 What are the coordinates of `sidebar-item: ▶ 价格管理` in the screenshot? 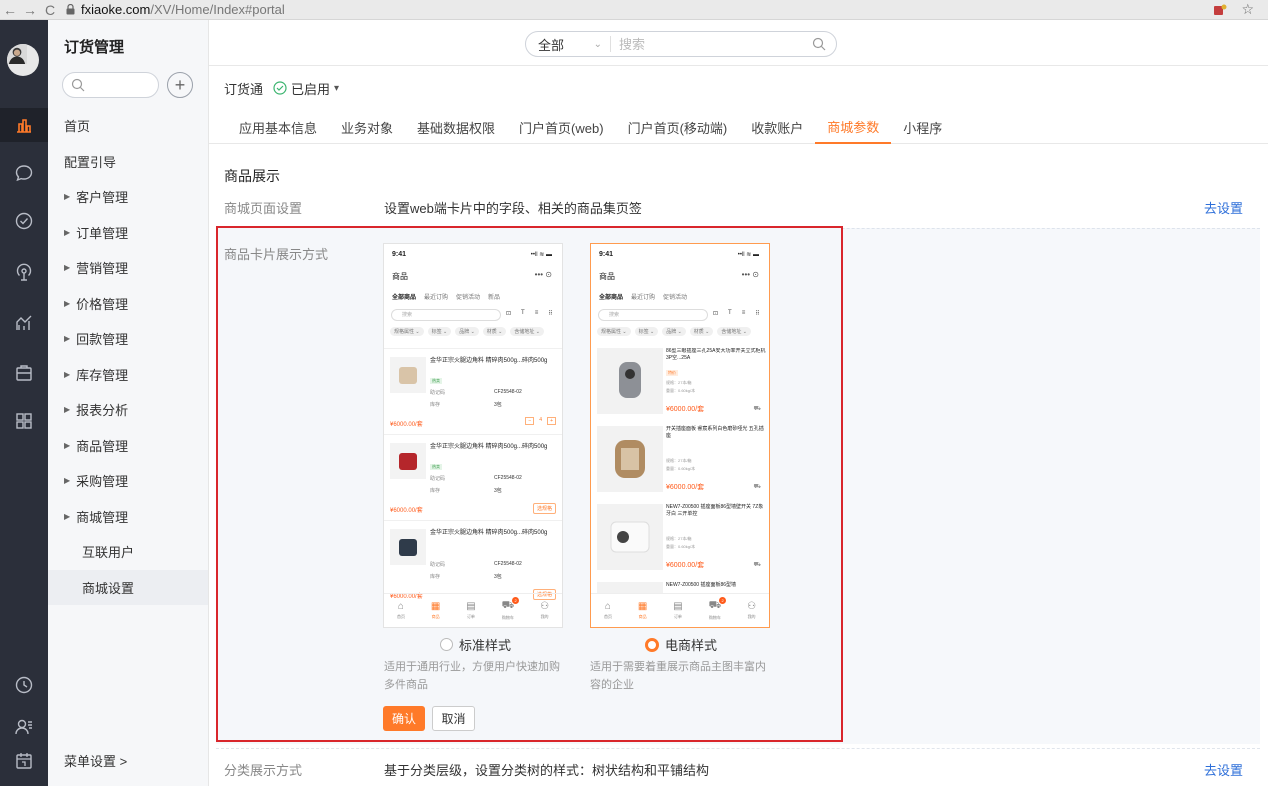 It's located at (128, 304).